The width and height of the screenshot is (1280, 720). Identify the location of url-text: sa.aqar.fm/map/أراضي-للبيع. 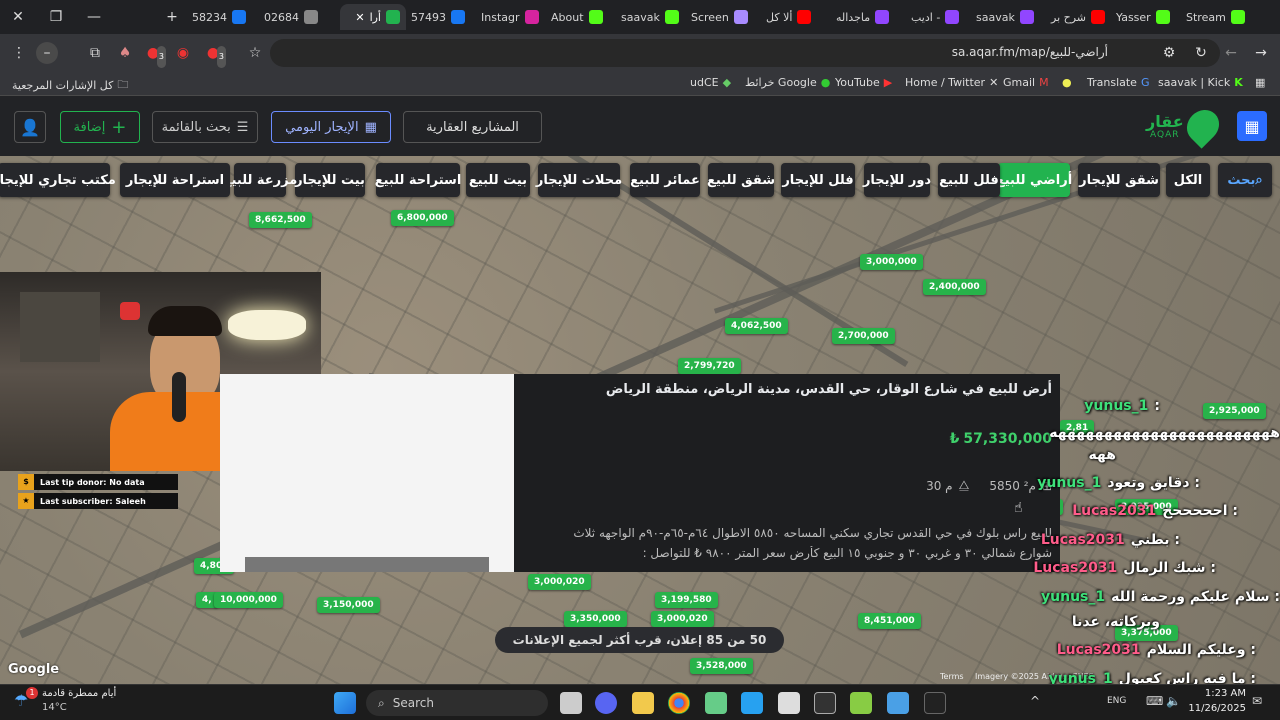
(1030, 52).